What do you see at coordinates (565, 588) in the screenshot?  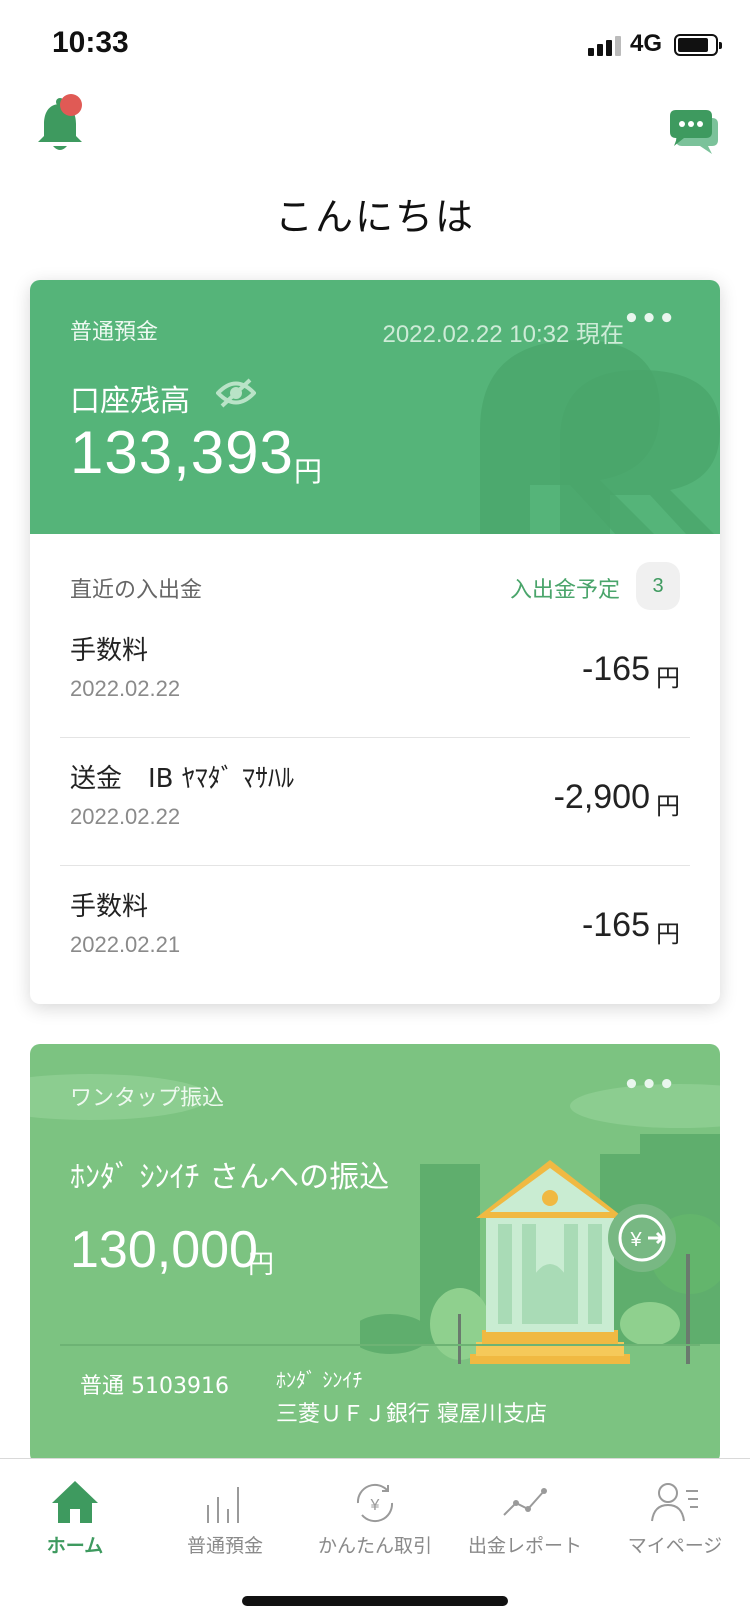 I see `scheduled-transactions-link: 入出金予定` at bounding box center [565, 588].